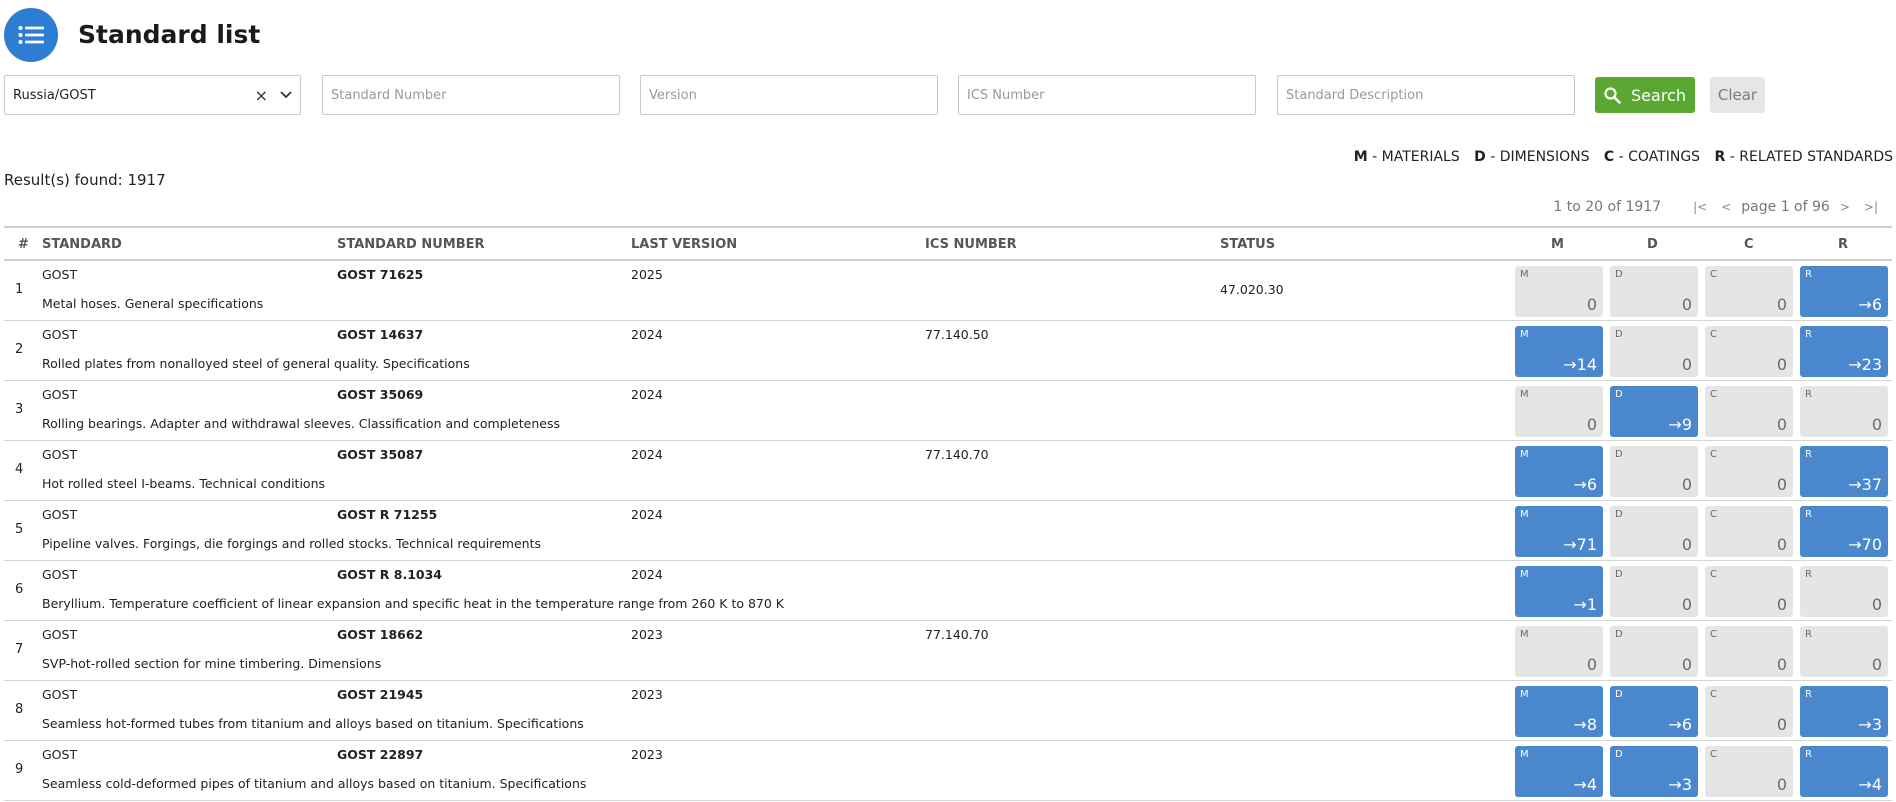  What do you see at coordinates (1540, 157) in the screenshot?
I see `legend-d-text: - DIMENSIONS` at bounding box center [1540, 157].